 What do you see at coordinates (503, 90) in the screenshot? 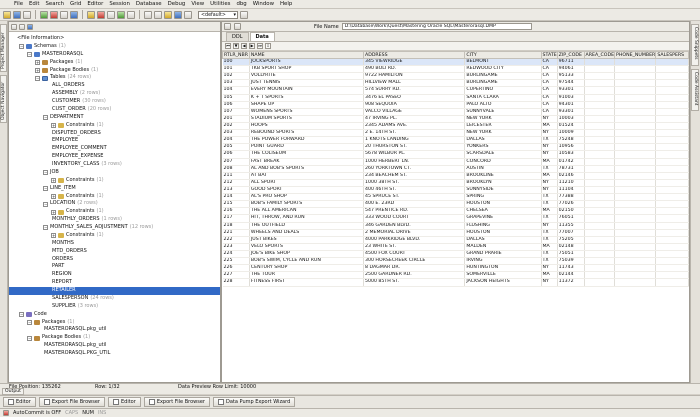
I see `table-cell: CUPERTINO` at bounding box center [503, 90].